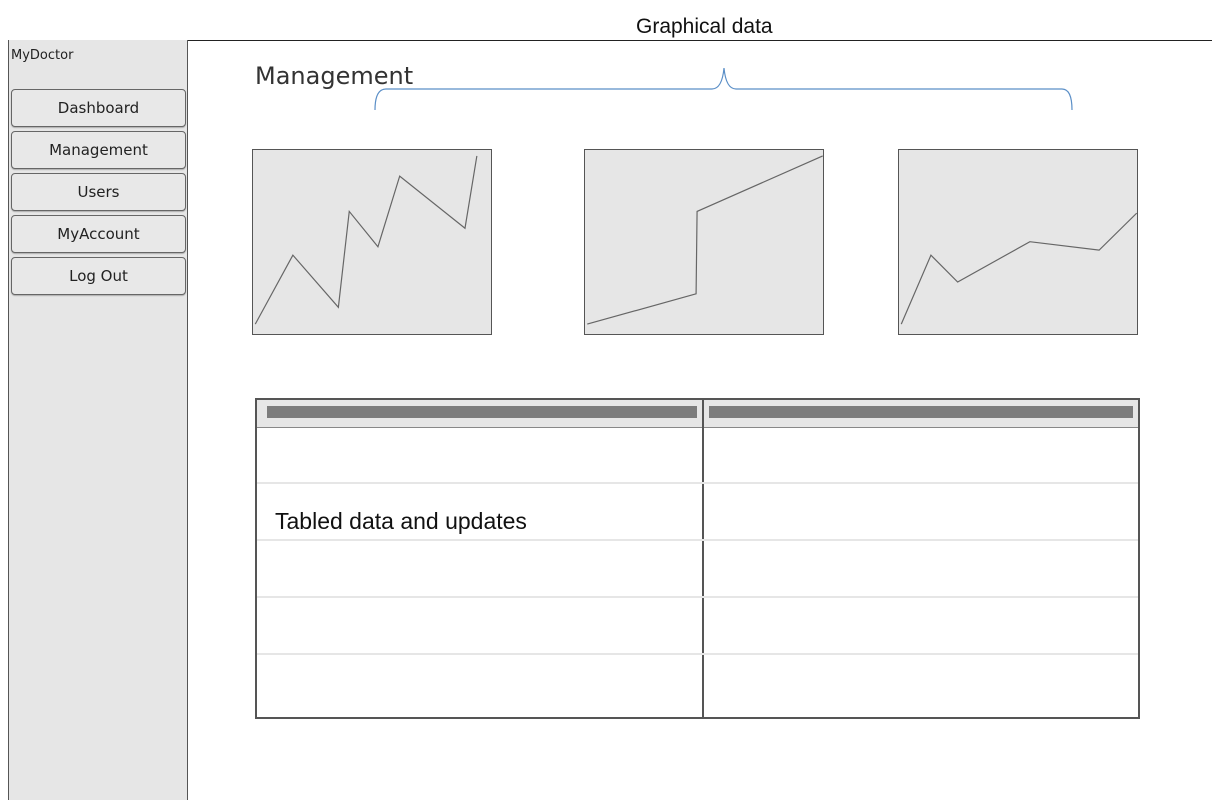 The width and height of the screenshot is (1212, 800). I want to click on sidebar-item-management: Management, so click(98, 150).